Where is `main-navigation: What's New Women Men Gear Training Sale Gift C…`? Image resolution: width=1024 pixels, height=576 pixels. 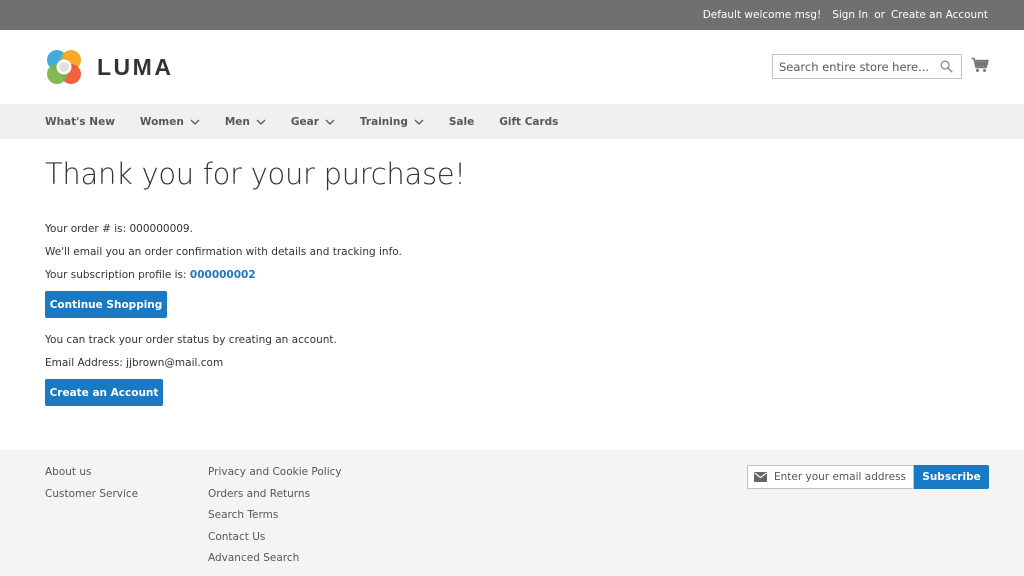
main-navigation: What's New Women Men Gear Training Sale Gift C… is located at coordinates (512, 121).